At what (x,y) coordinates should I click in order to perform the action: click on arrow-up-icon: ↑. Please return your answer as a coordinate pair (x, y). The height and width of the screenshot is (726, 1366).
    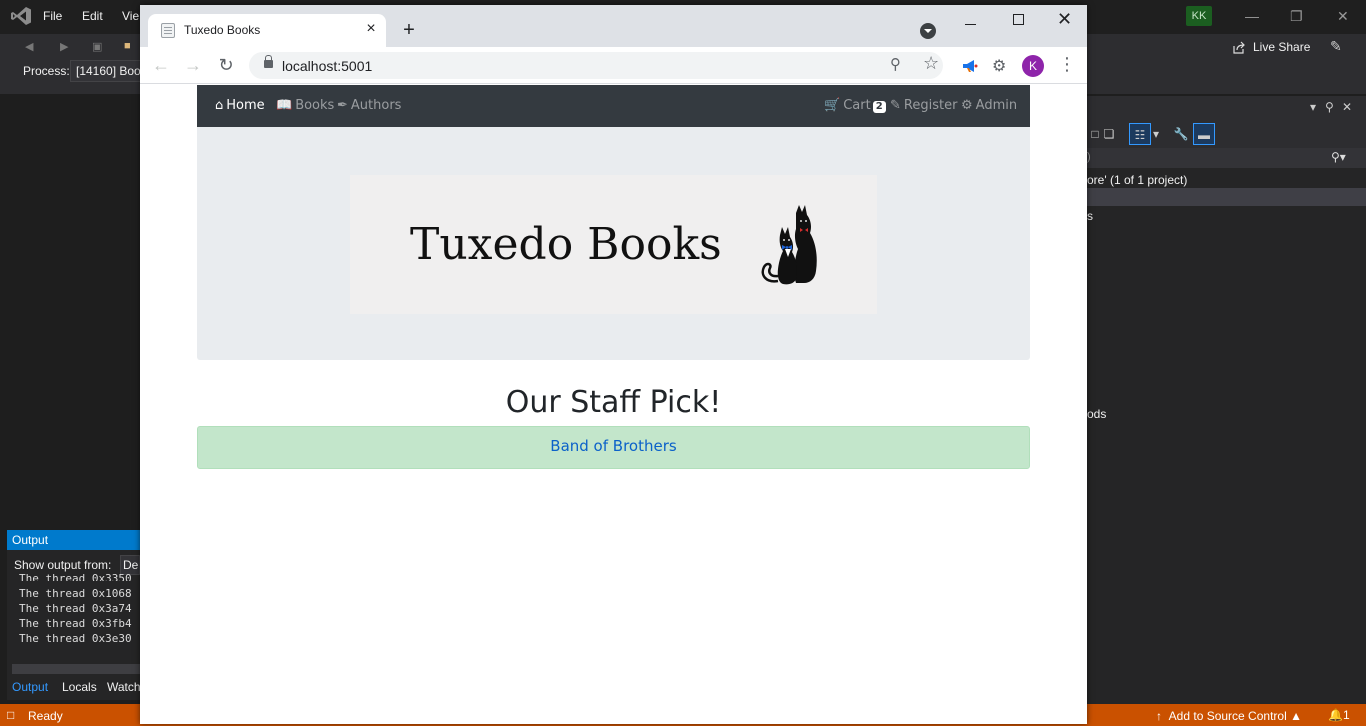
    Looking at the image, I should click on (1159, 716).